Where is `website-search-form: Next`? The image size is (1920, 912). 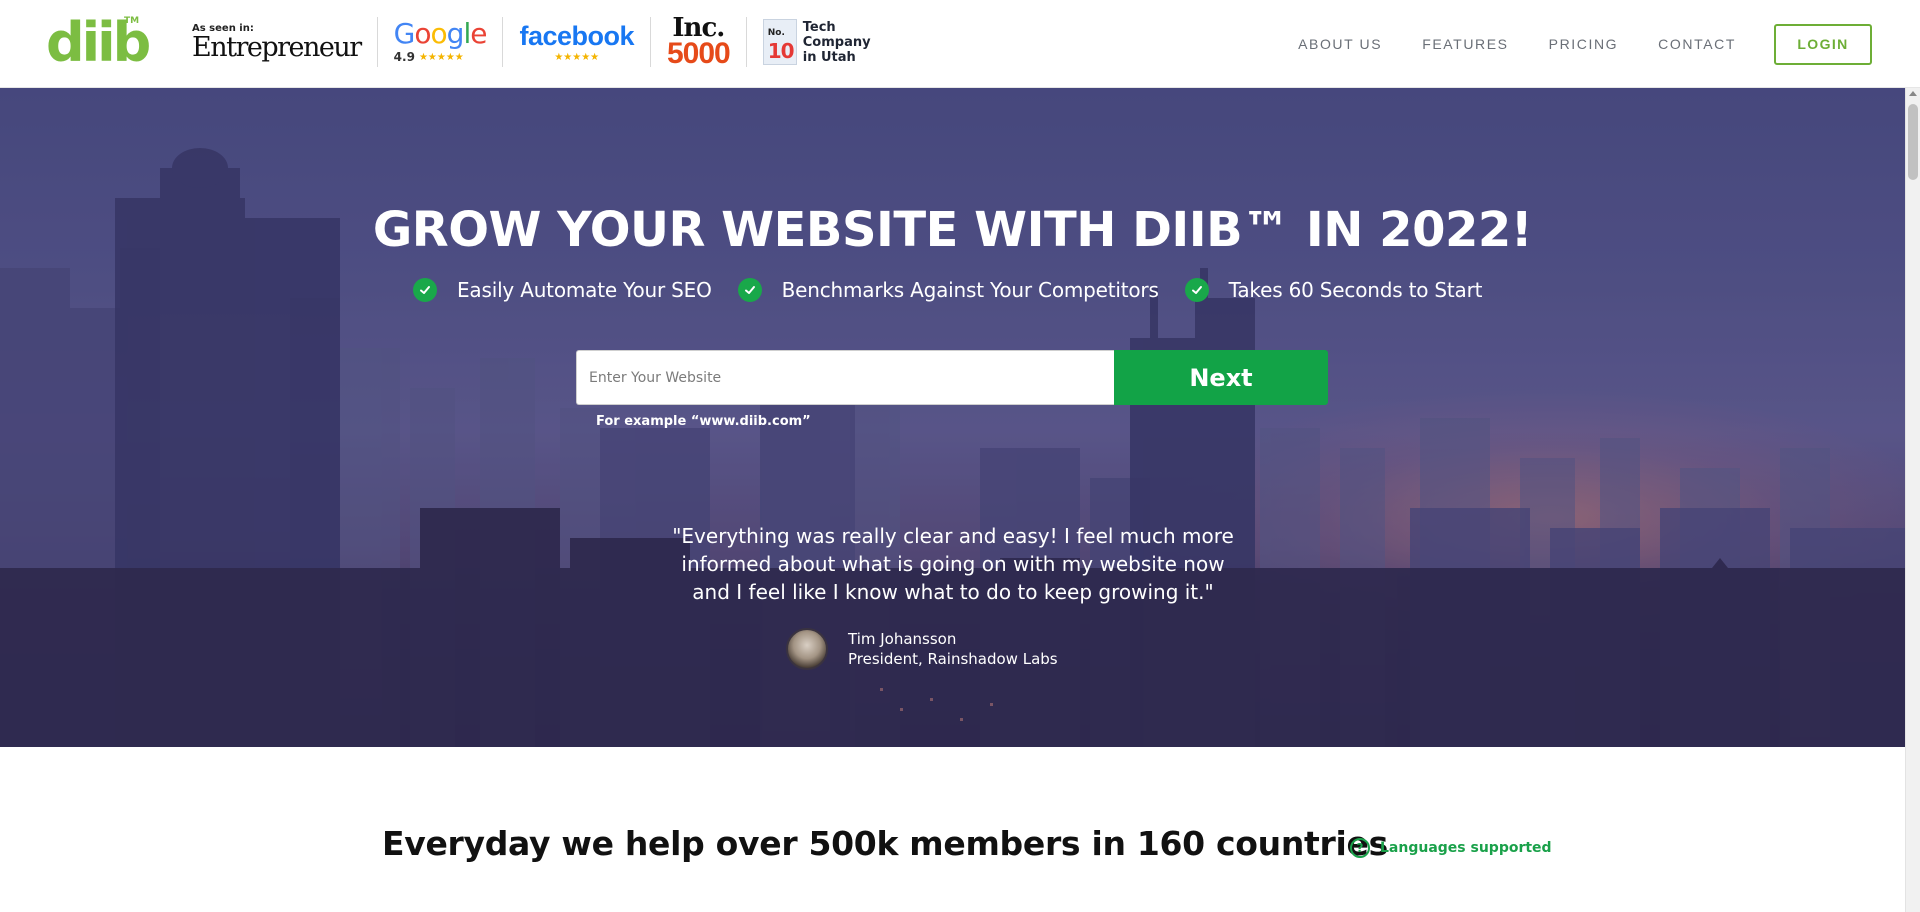
website-search-form: Next is located at coordinates (952, 377).